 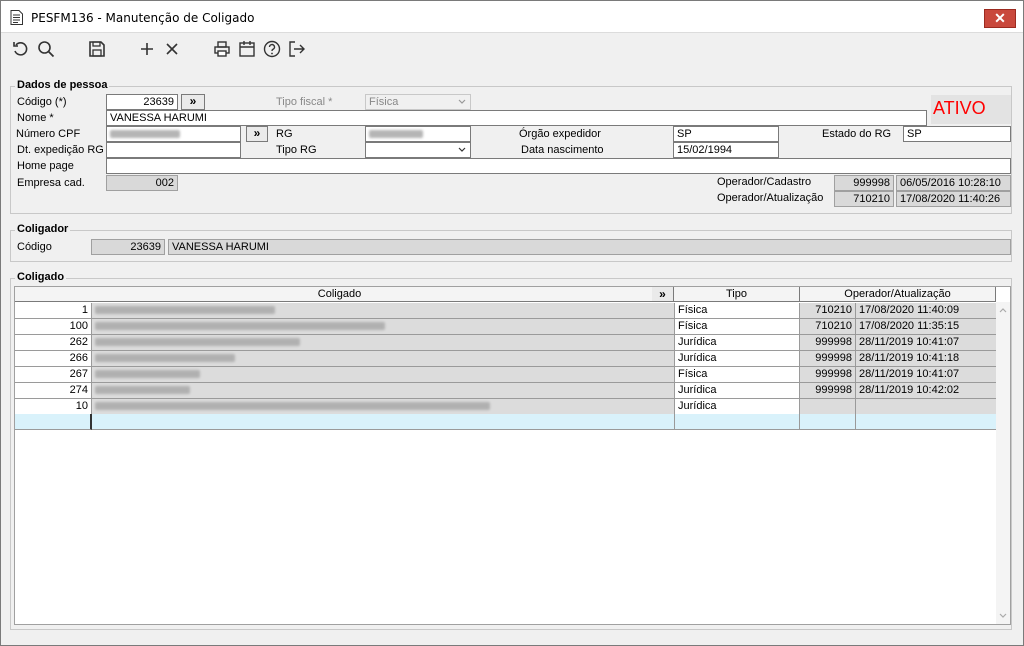 I want to click on operador-atualizacao-date: 17/08/2020 11:40:26, so click(x=953, y=199).